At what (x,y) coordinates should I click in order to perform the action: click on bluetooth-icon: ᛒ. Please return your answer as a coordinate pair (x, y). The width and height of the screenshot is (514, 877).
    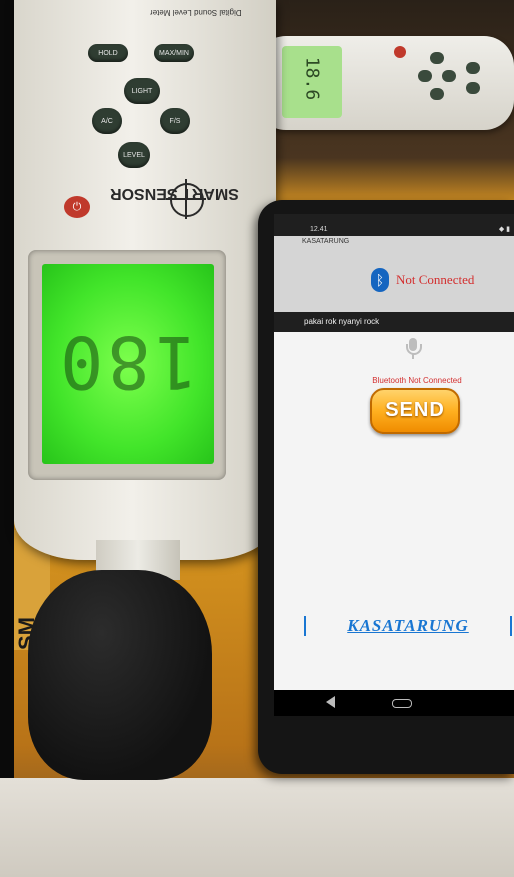
    Looking at the image, I should click on (380, 280).